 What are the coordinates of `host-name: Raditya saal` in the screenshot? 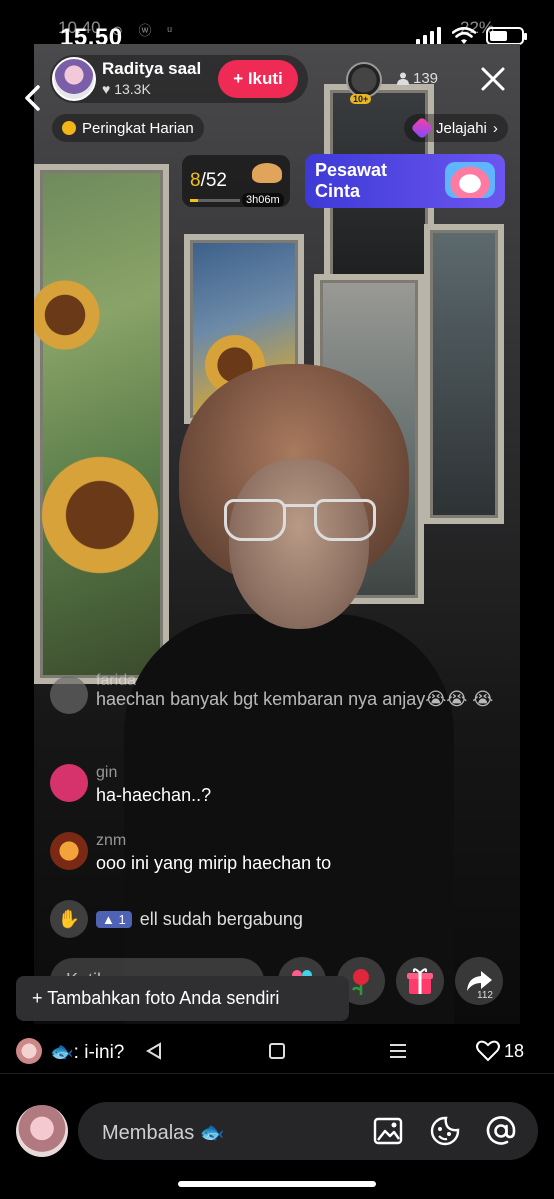 It's located at (152, 68).